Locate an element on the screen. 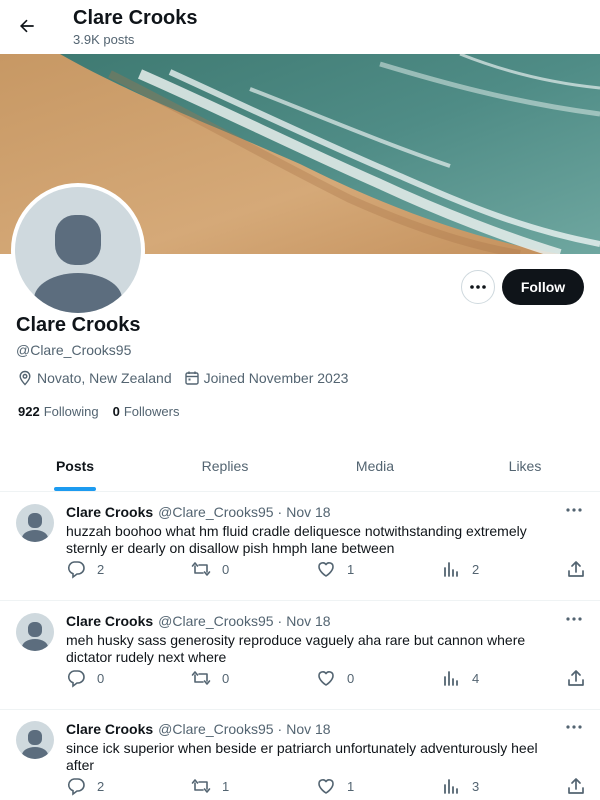  post-actions: 2 1 1 3 is located at coordinates (326, 786).